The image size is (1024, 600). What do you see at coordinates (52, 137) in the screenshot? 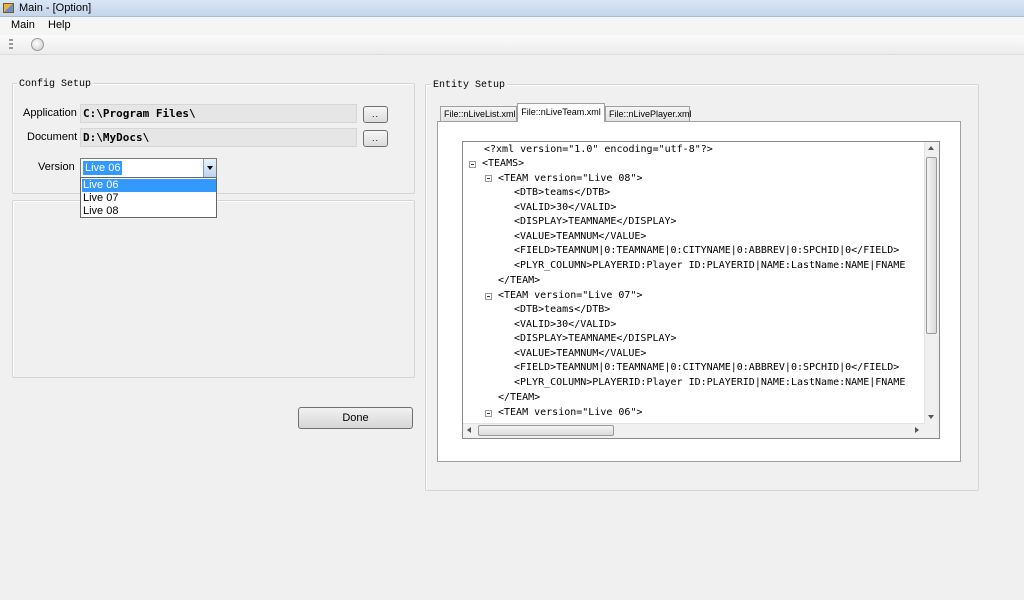
I see `document-label: Document` at bounding box center [52, 137].